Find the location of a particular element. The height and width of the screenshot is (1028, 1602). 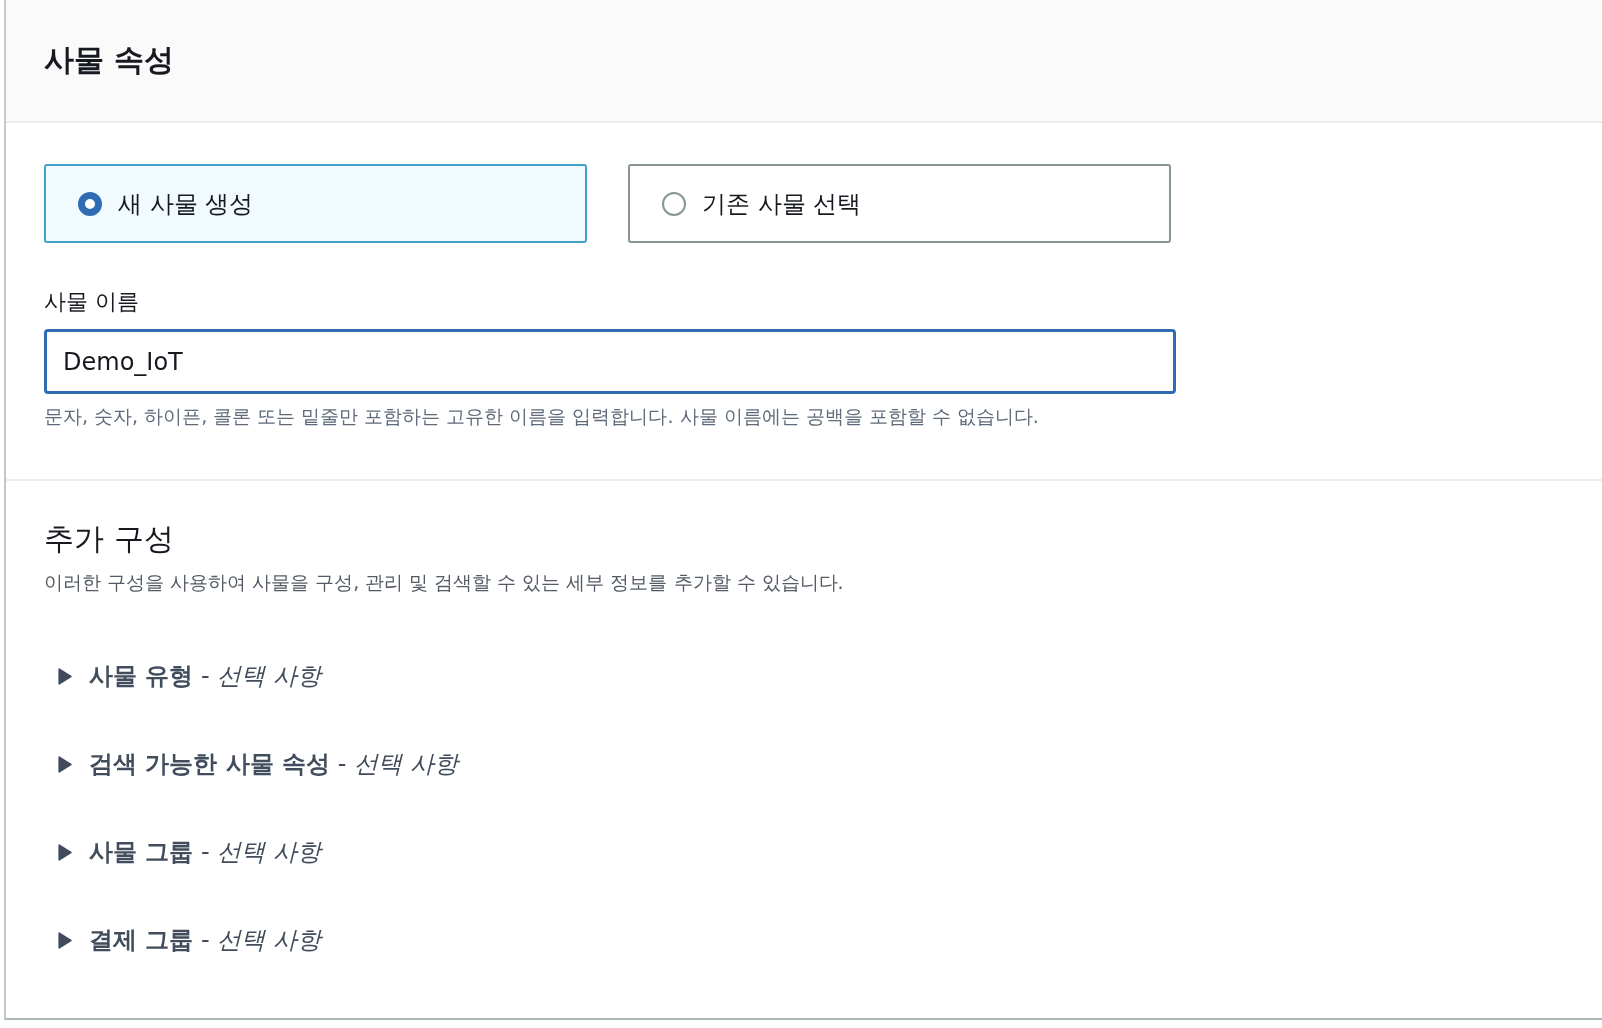

section-description: 이러한 구성을 사용하여 사물을 구성, 관리 및 검색할 수 있는 세부 정보를 추가할 수 있습니다. is located at coordinates (444, 582).